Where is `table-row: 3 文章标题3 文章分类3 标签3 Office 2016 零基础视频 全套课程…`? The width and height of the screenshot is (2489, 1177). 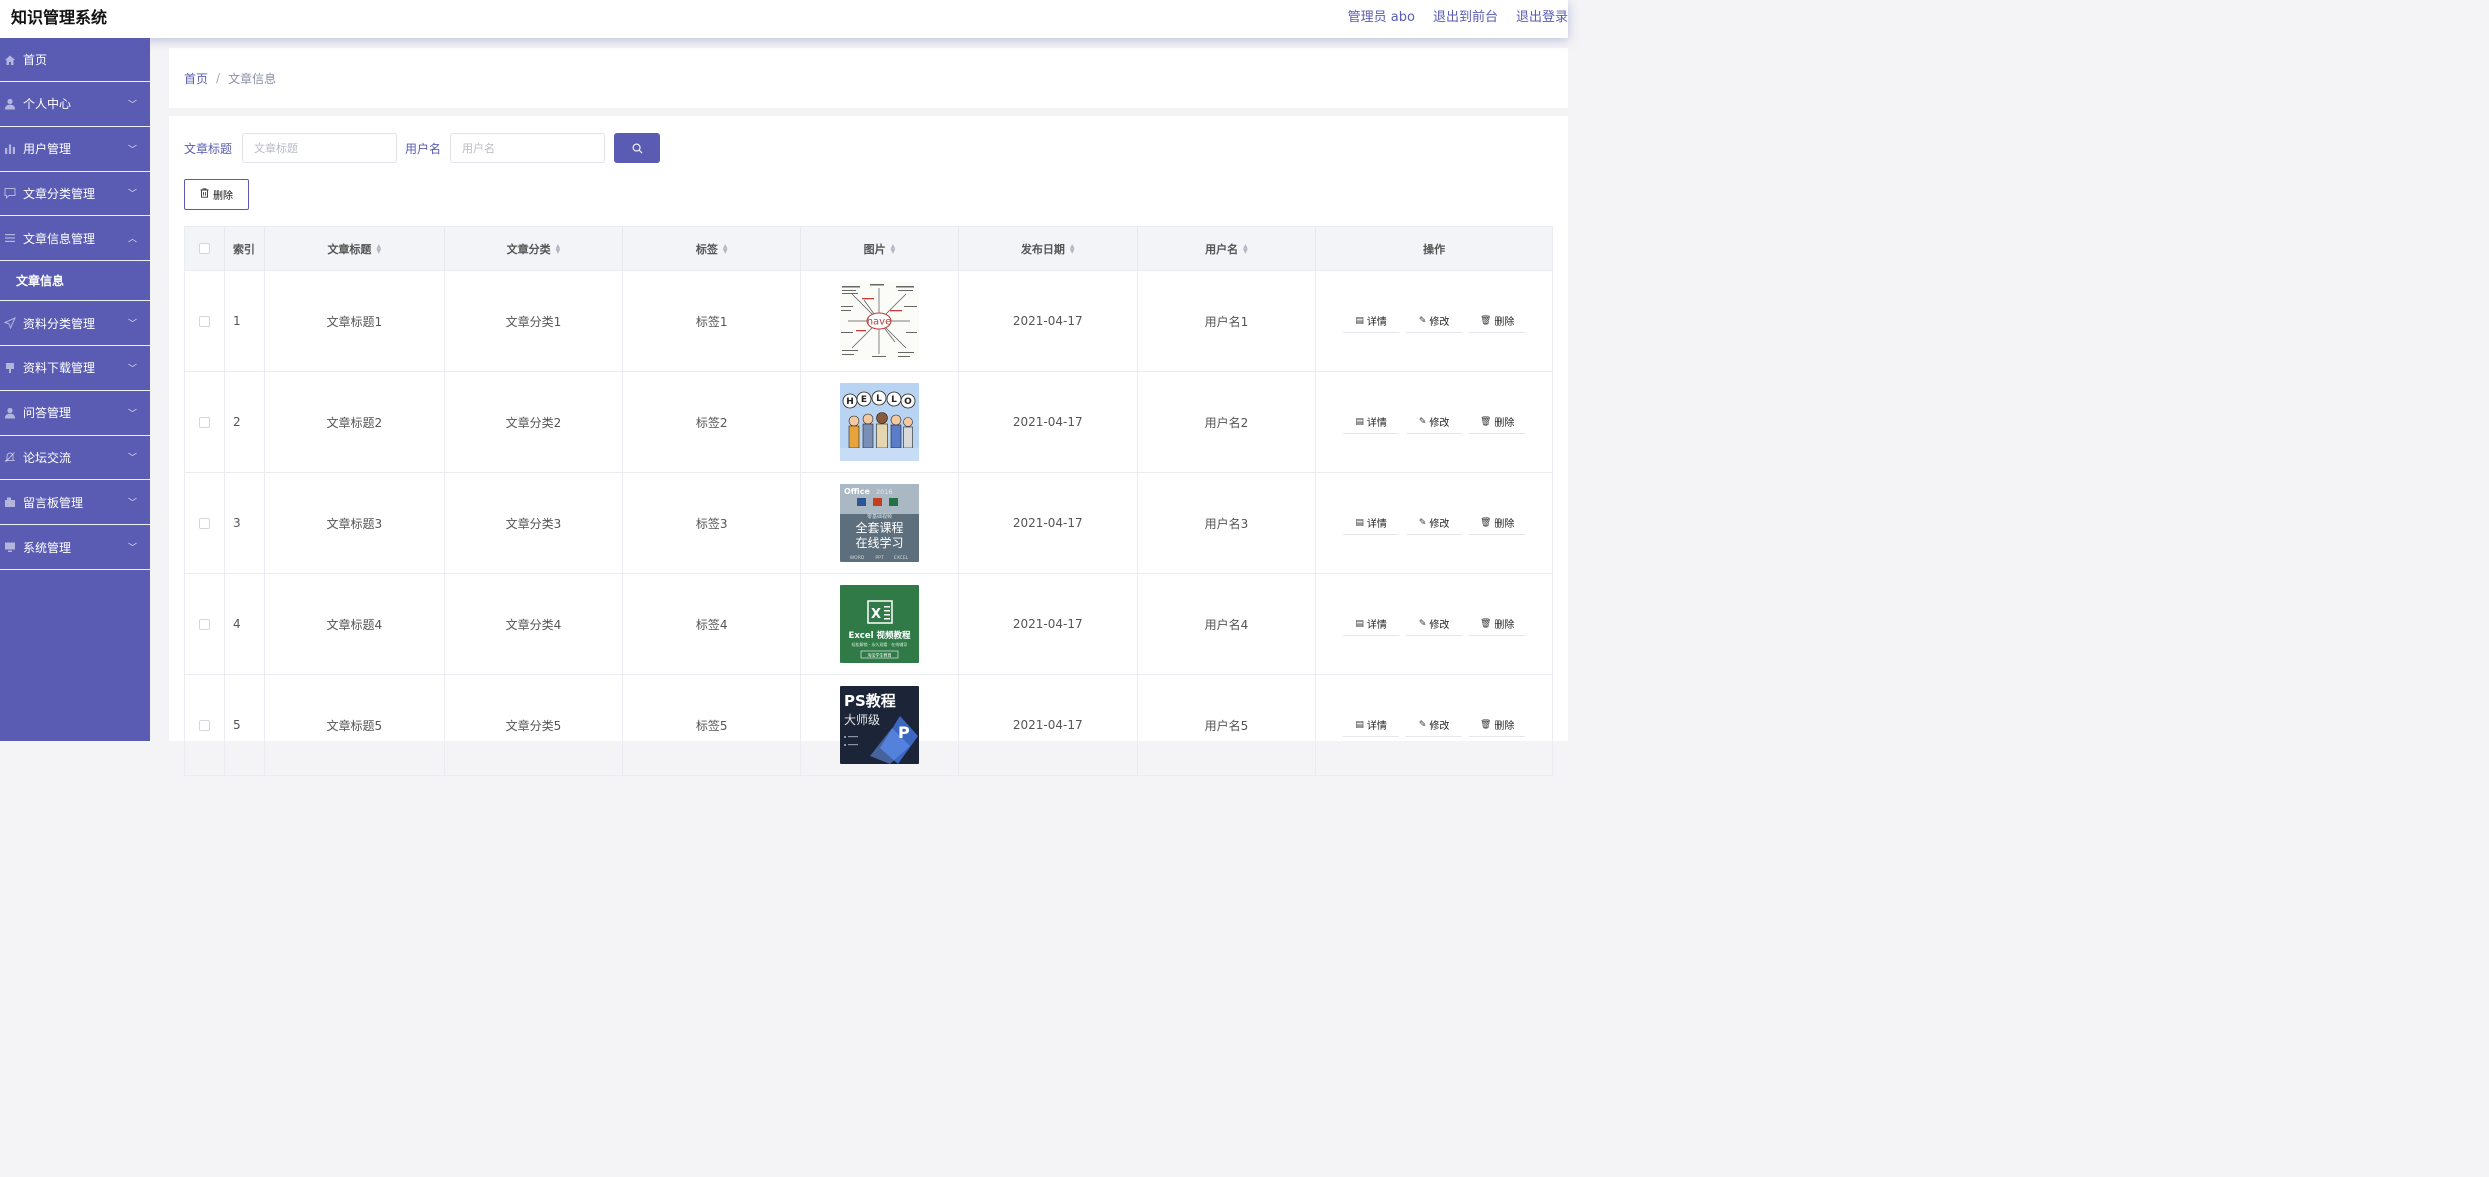
table-row: 3 文章标题3 文章分类3 标签3 Office 2016 零基础视频 全套课程… is located at coordinates (868, 523).